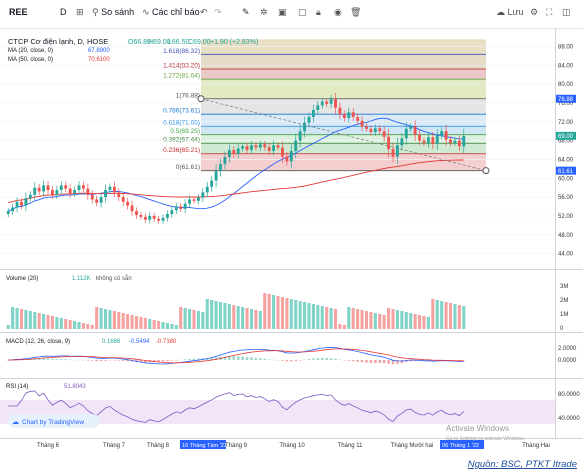 The height and width of the screenshot is (475, 583). I want to click on price-tick-label: 52.00, so click(566, 217).